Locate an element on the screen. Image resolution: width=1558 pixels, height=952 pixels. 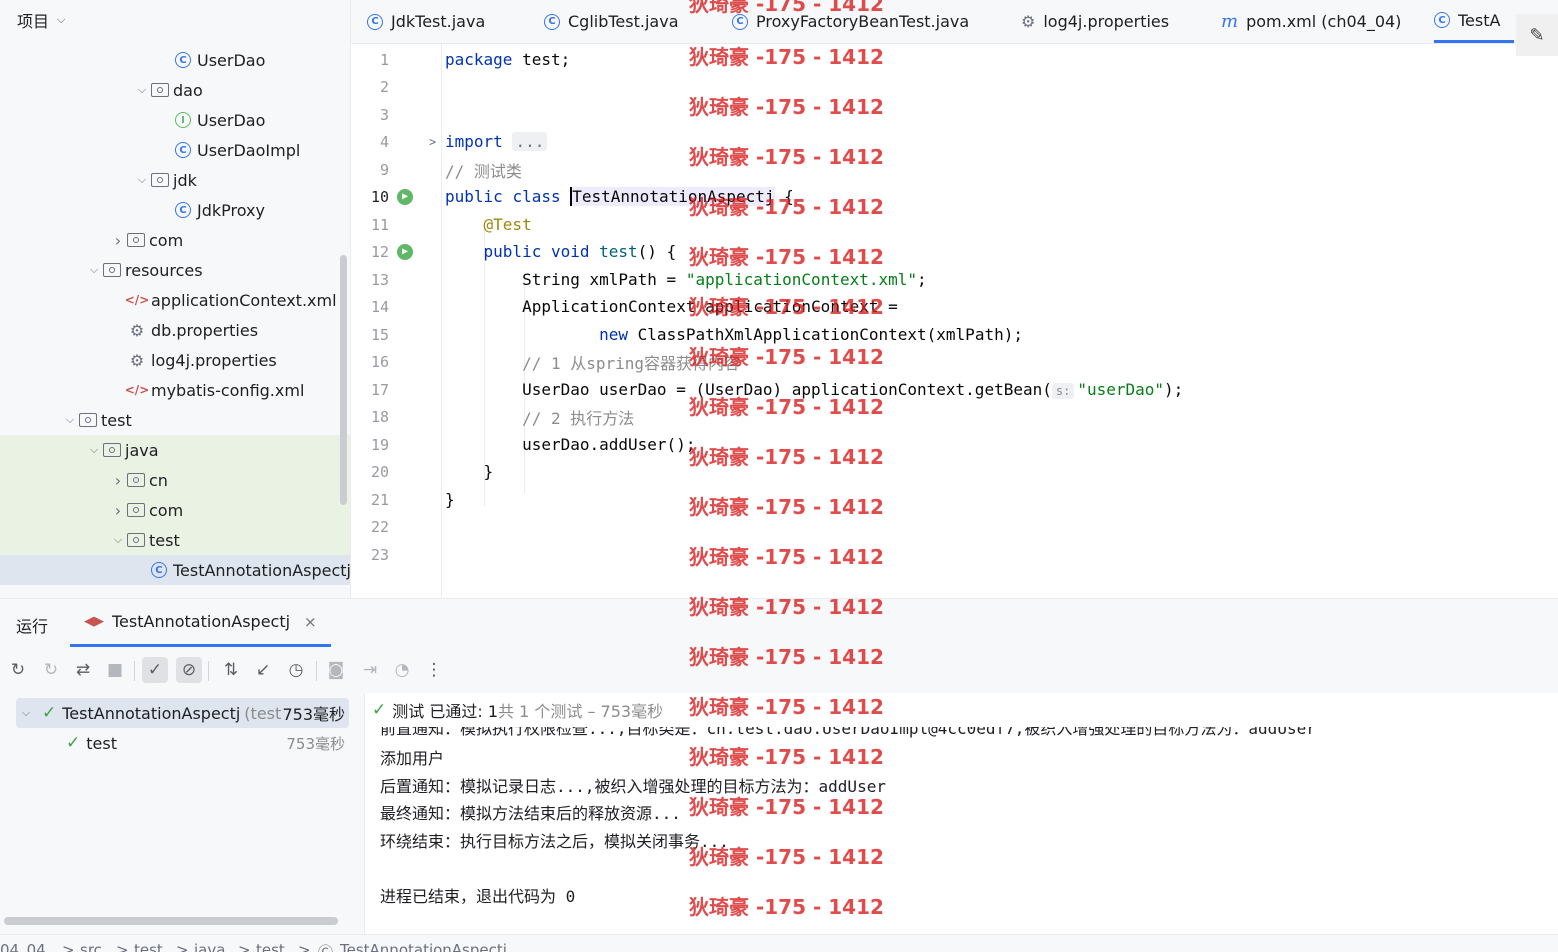
tree-item-label: com is located at coordinates (166, 510).